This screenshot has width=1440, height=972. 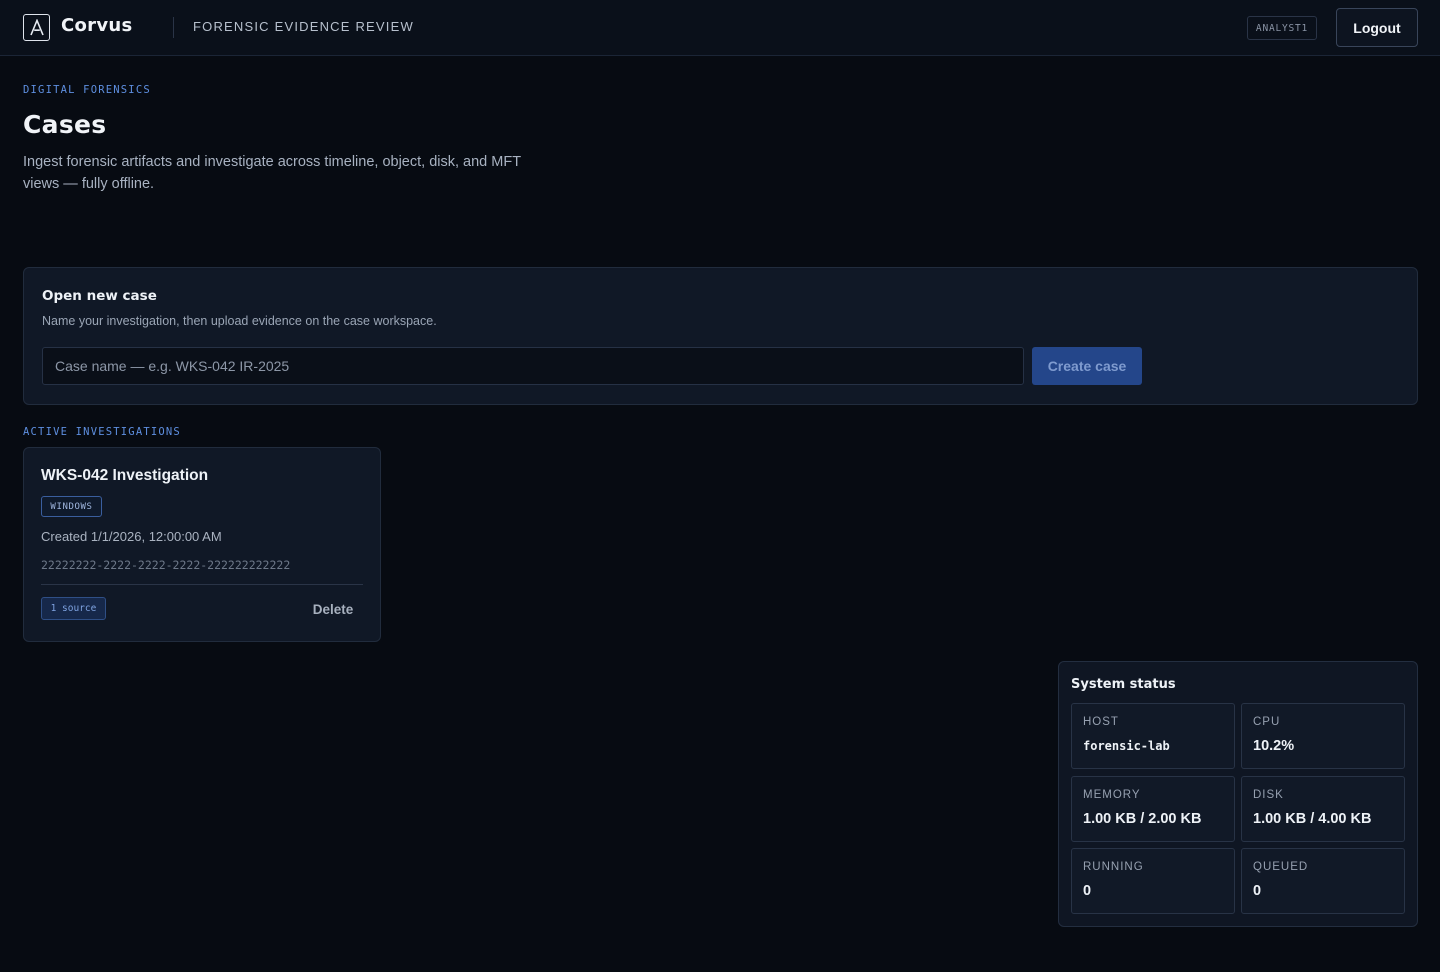 I want to click on new-case-title: Open new case, so click(x=99, y=296).